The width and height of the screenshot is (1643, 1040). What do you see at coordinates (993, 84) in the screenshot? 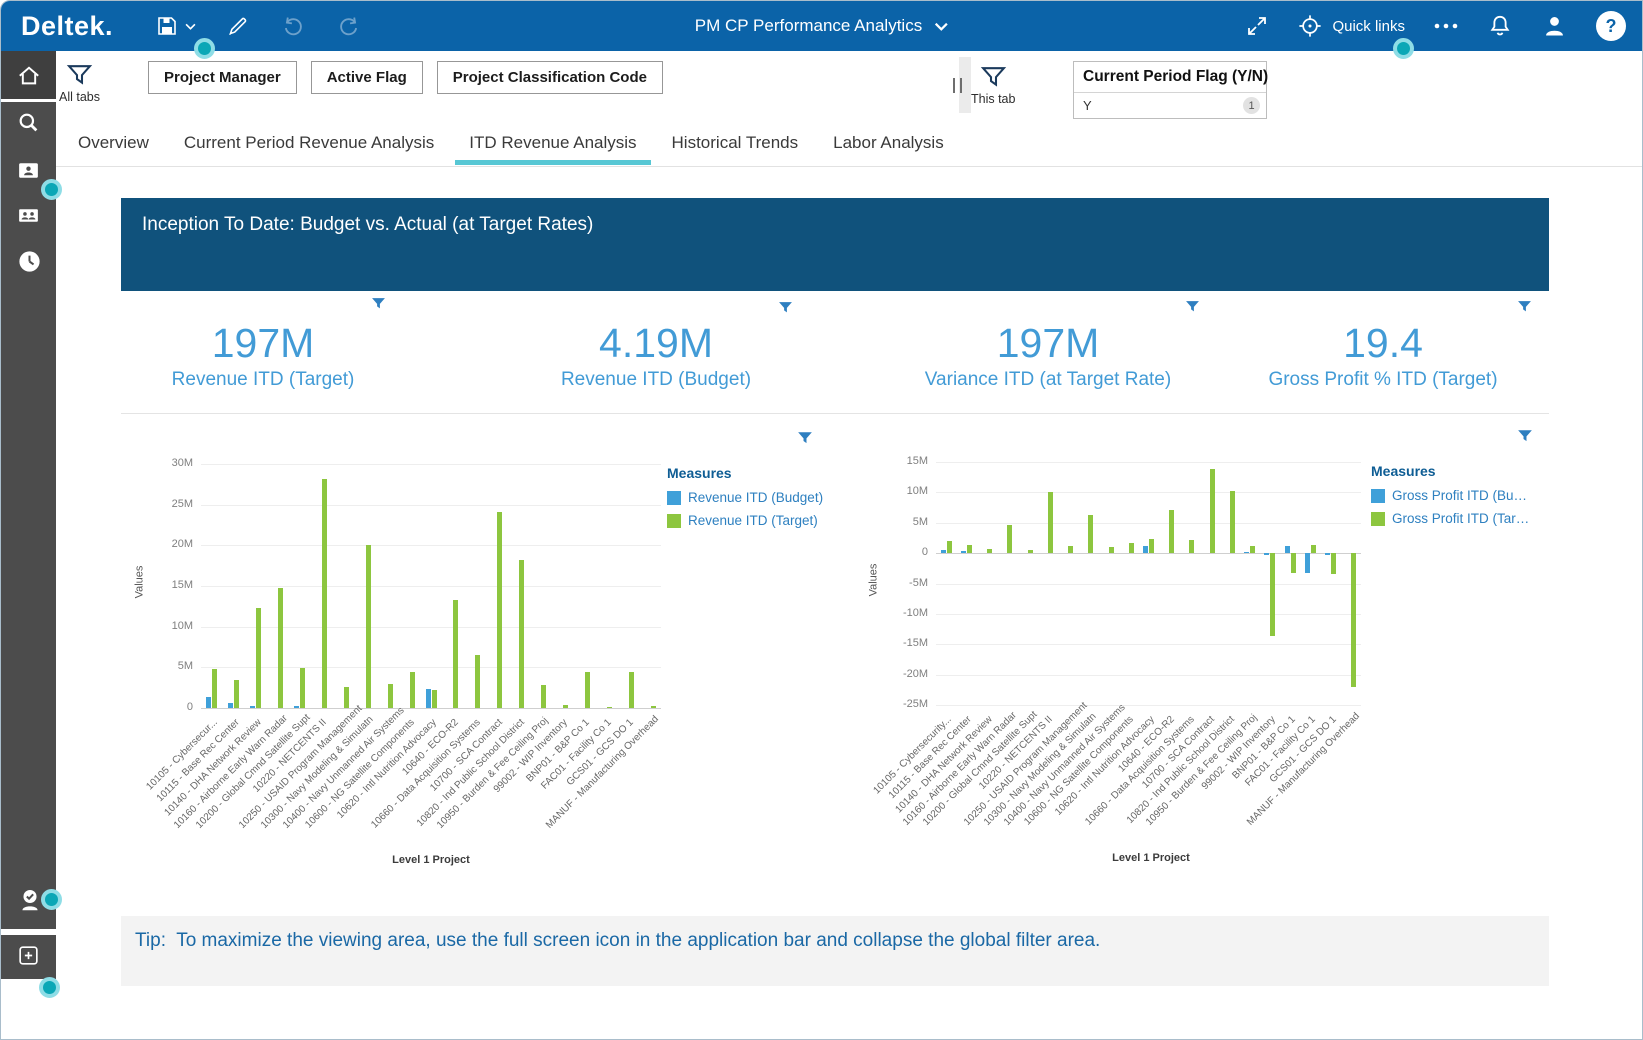
I see `this-tab-filter-button: This tab` at bounding box center [993, 84].